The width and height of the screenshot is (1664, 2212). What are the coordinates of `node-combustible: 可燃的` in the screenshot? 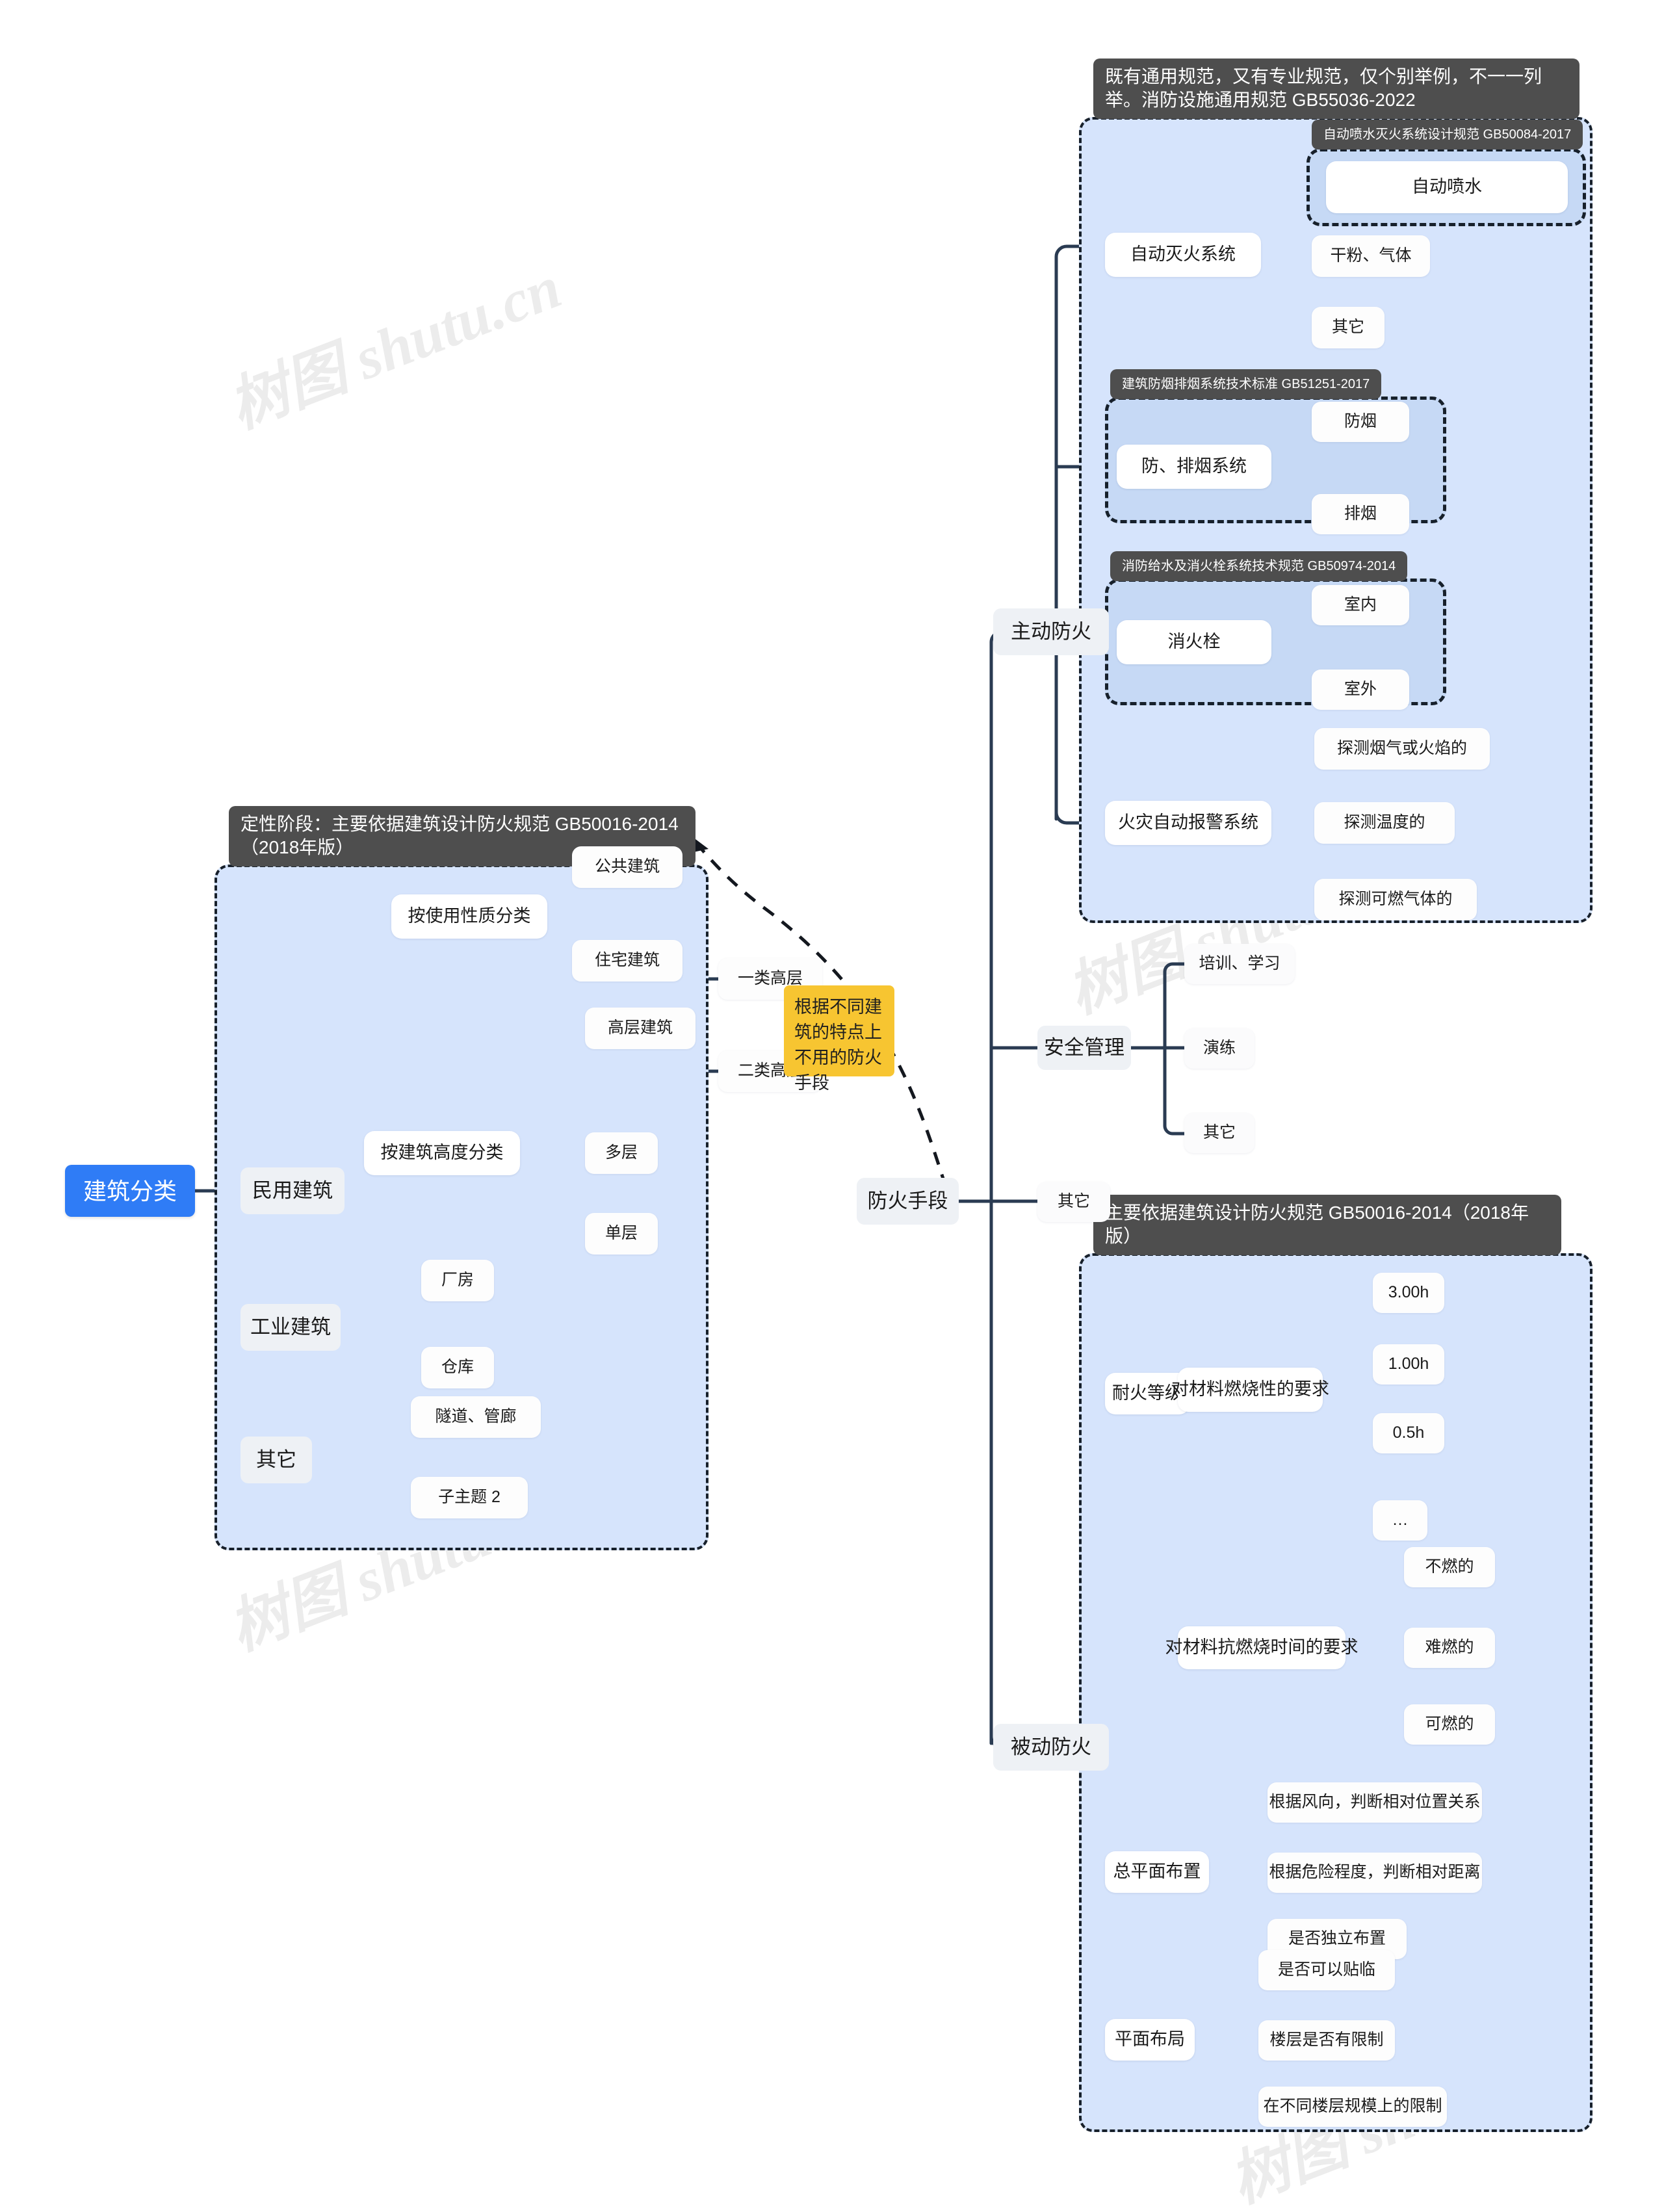 It's located at (1449, 1724).